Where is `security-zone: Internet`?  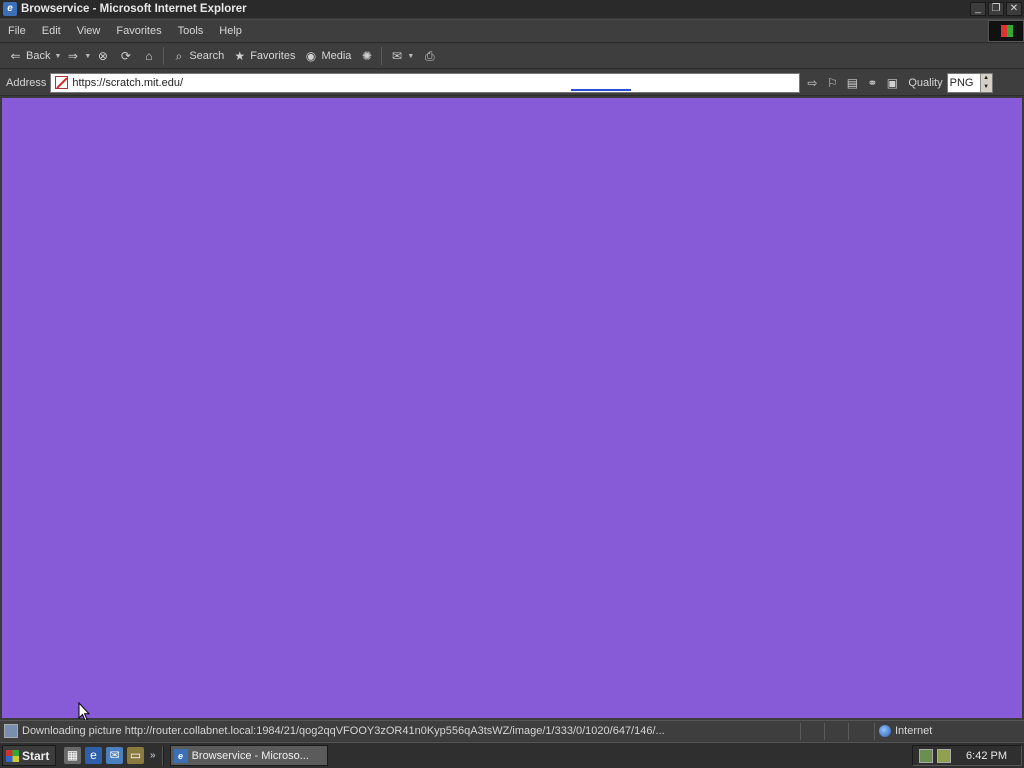
security-zone: Internet is located at coordinates (903, 731).